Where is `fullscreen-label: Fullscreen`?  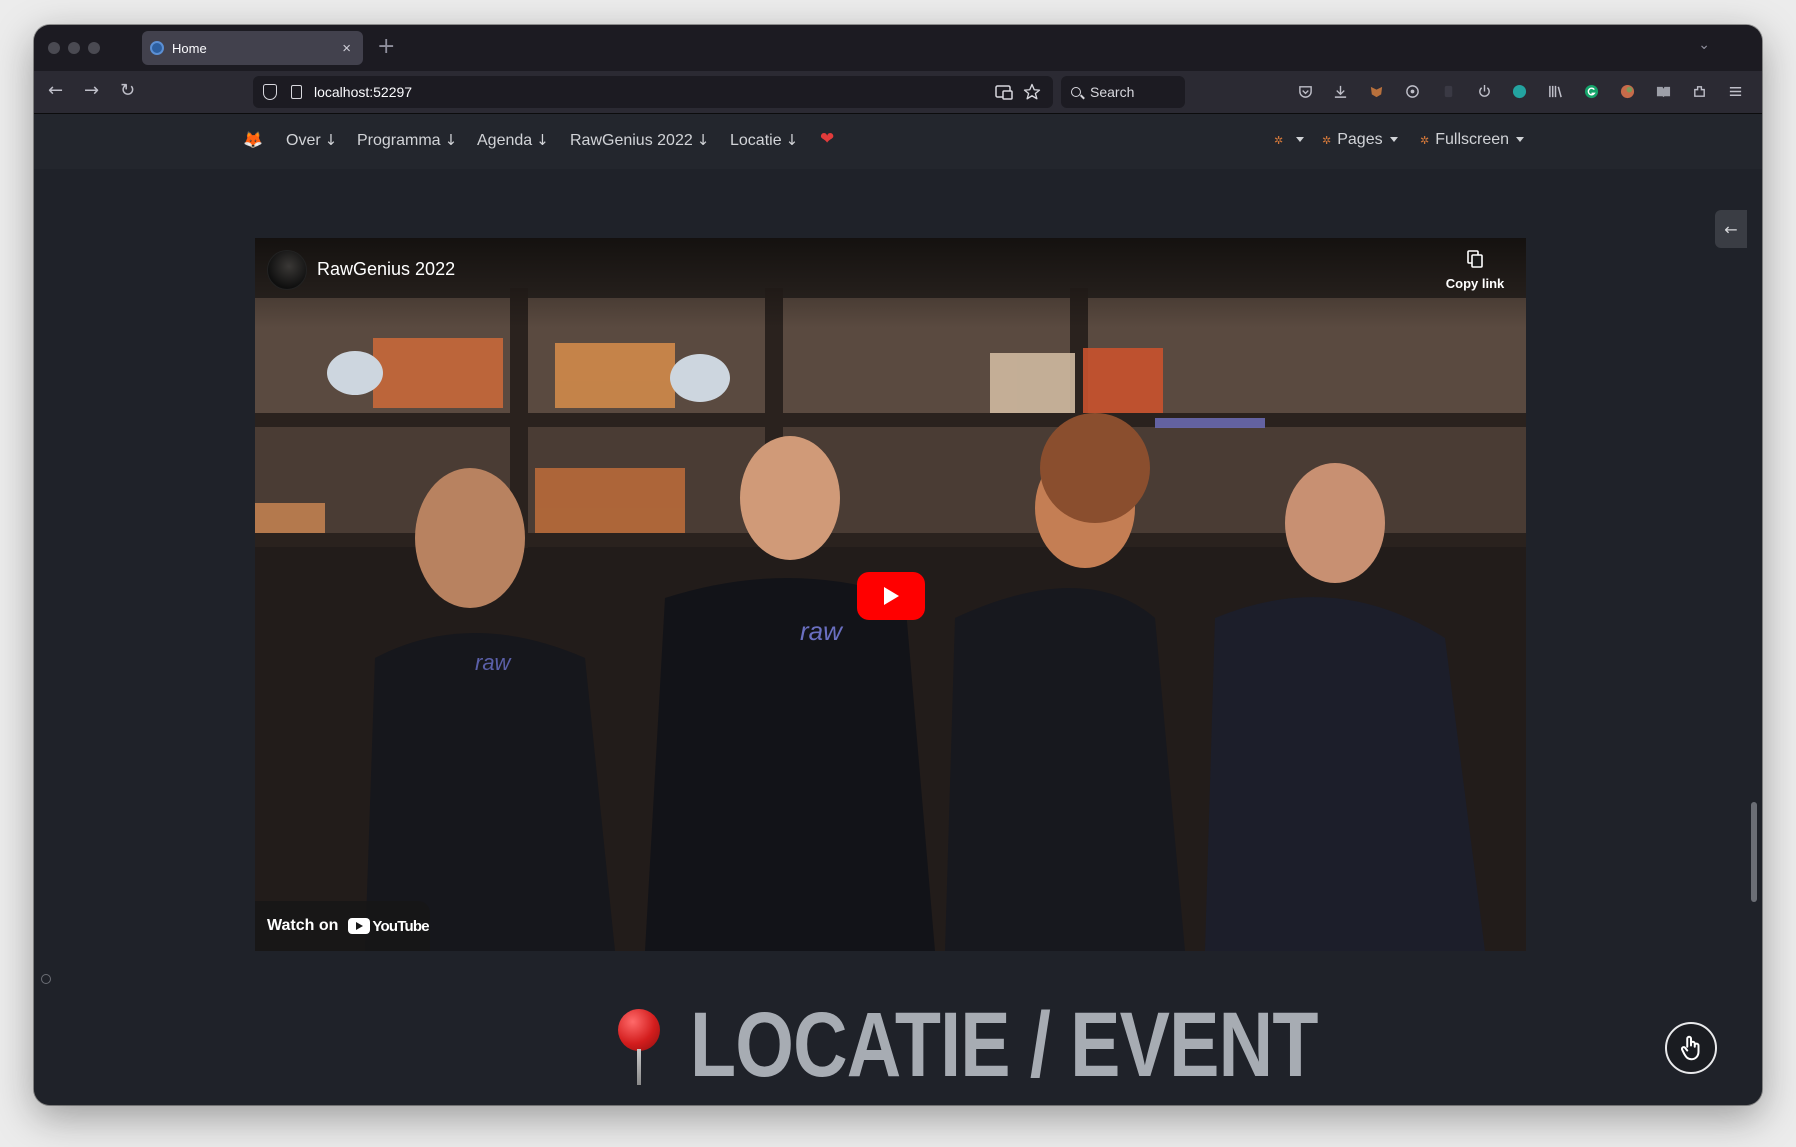
fullscreen-label: Fullscreen is located at coordinates (1472, 139).